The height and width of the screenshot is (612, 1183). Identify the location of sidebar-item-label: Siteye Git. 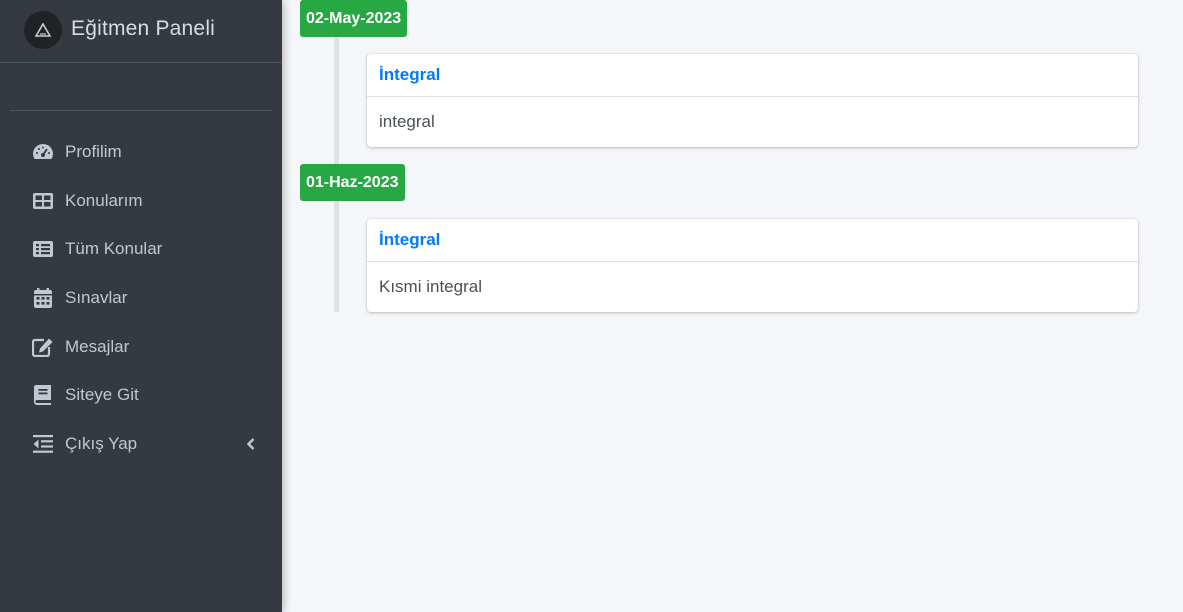
(102, 395).